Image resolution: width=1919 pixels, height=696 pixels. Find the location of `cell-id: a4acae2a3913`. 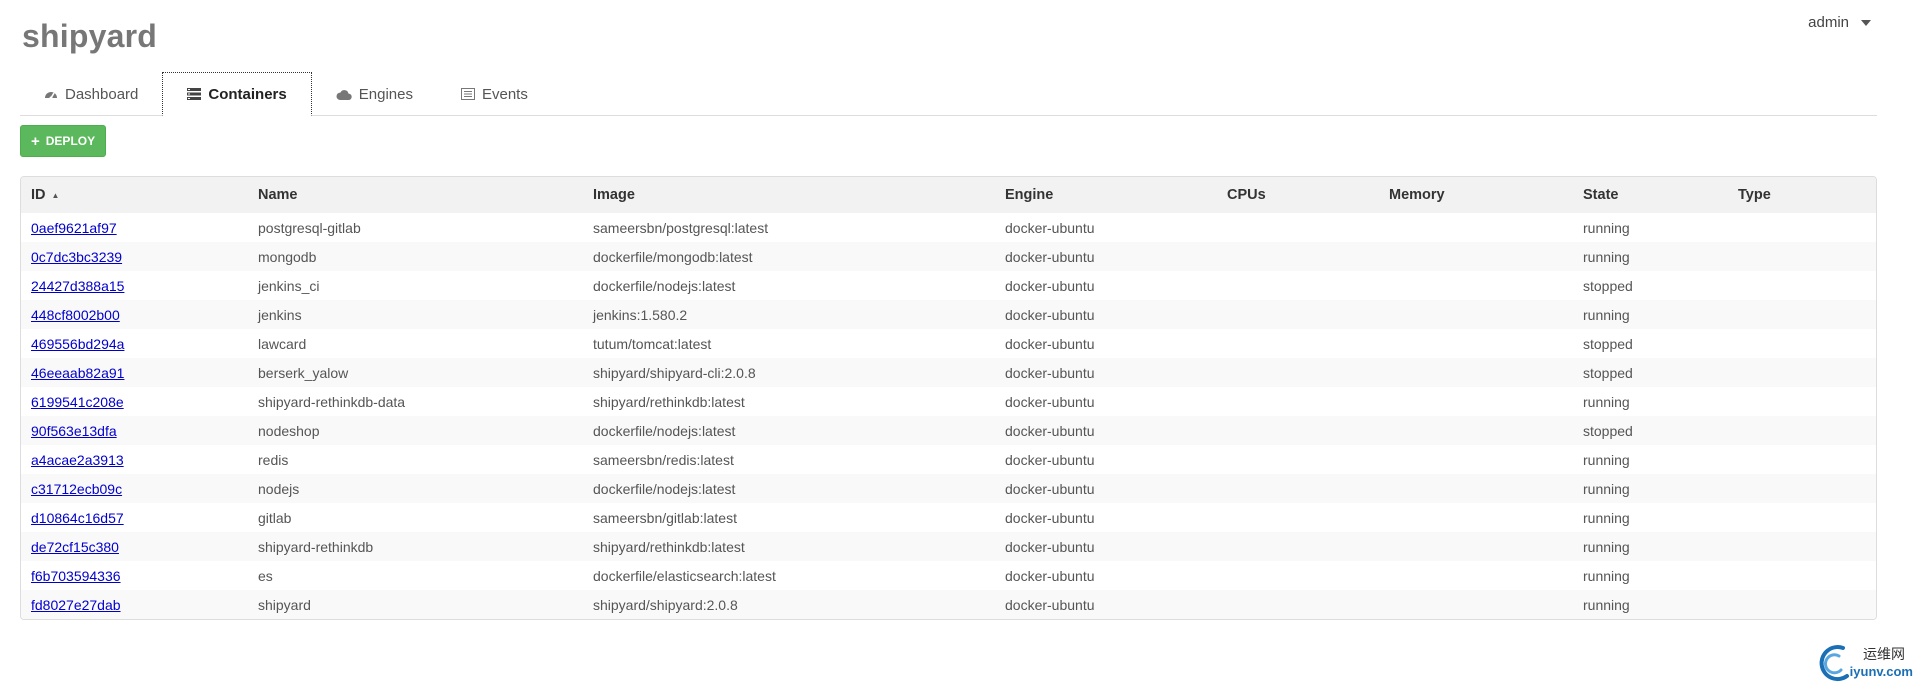

cell-id: a4acae2a3913 is located at coordinates (134, 459).